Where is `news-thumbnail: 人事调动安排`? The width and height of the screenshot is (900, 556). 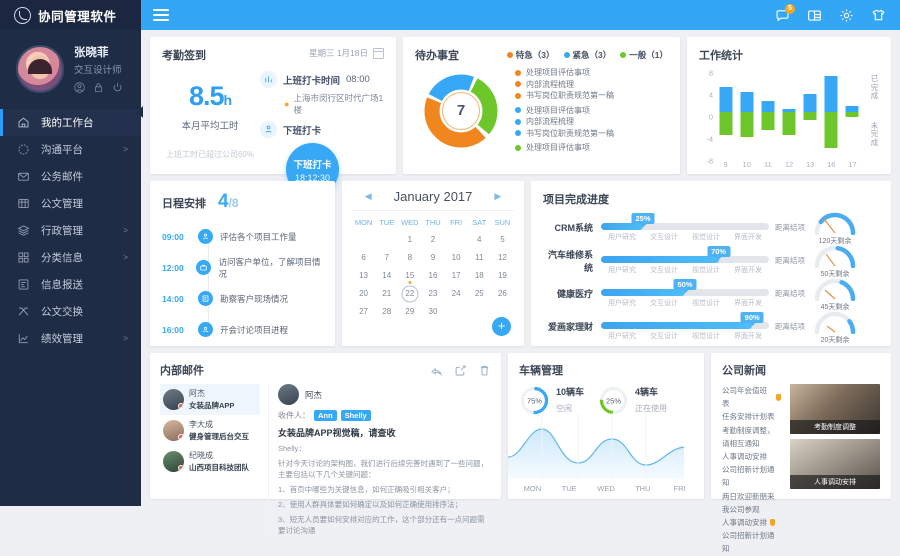 news-thumbnail: 人事调动安排 is located at coordinates (835, 464).